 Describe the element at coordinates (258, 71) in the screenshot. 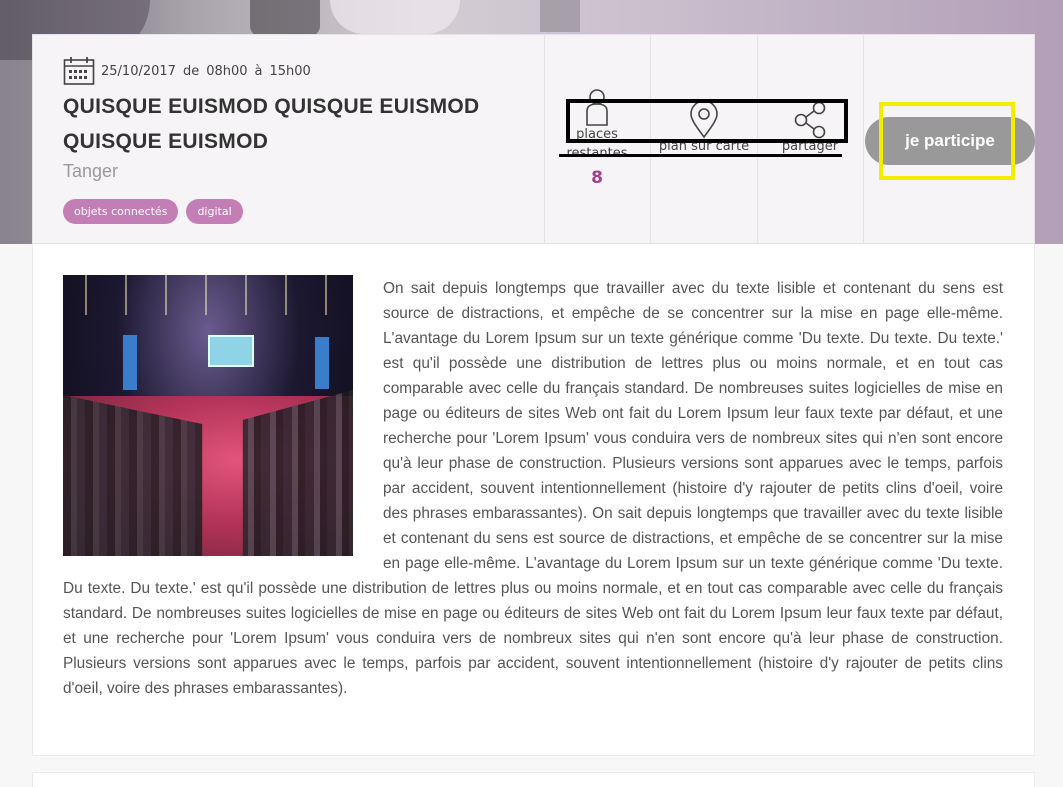

I see `date-to-word: à` at that location.